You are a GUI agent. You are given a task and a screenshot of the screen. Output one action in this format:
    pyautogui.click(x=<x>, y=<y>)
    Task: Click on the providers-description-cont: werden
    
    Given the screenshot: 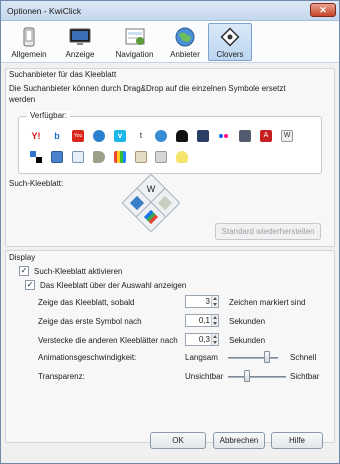 What is the action you would take?
    pyautogui.click(x=22, y=99)
    